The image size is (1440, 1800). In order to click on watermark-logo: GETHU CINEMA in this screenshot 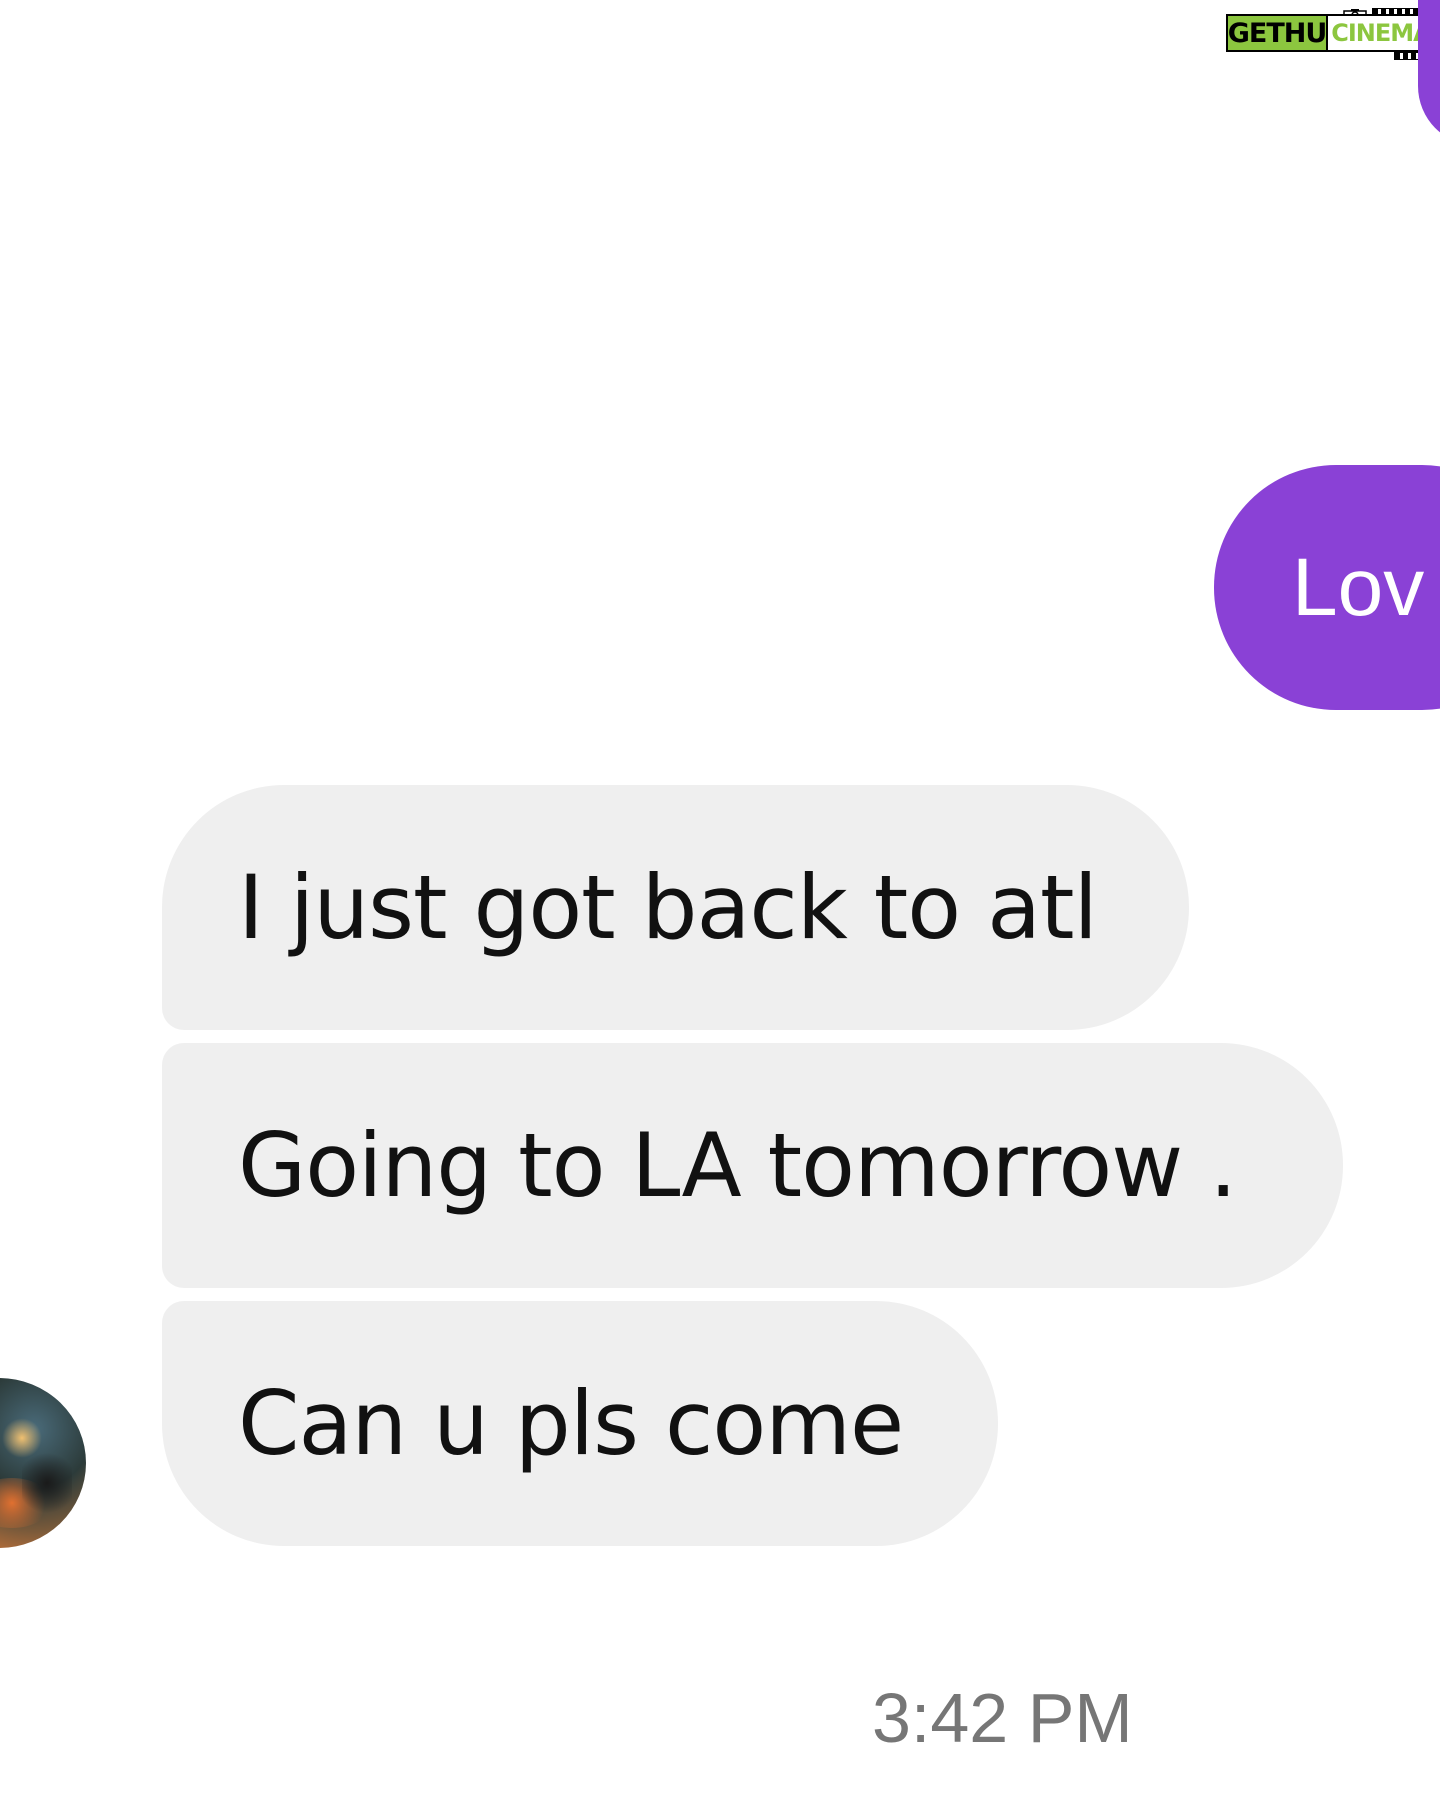, I will do `click(1331, 34)`.